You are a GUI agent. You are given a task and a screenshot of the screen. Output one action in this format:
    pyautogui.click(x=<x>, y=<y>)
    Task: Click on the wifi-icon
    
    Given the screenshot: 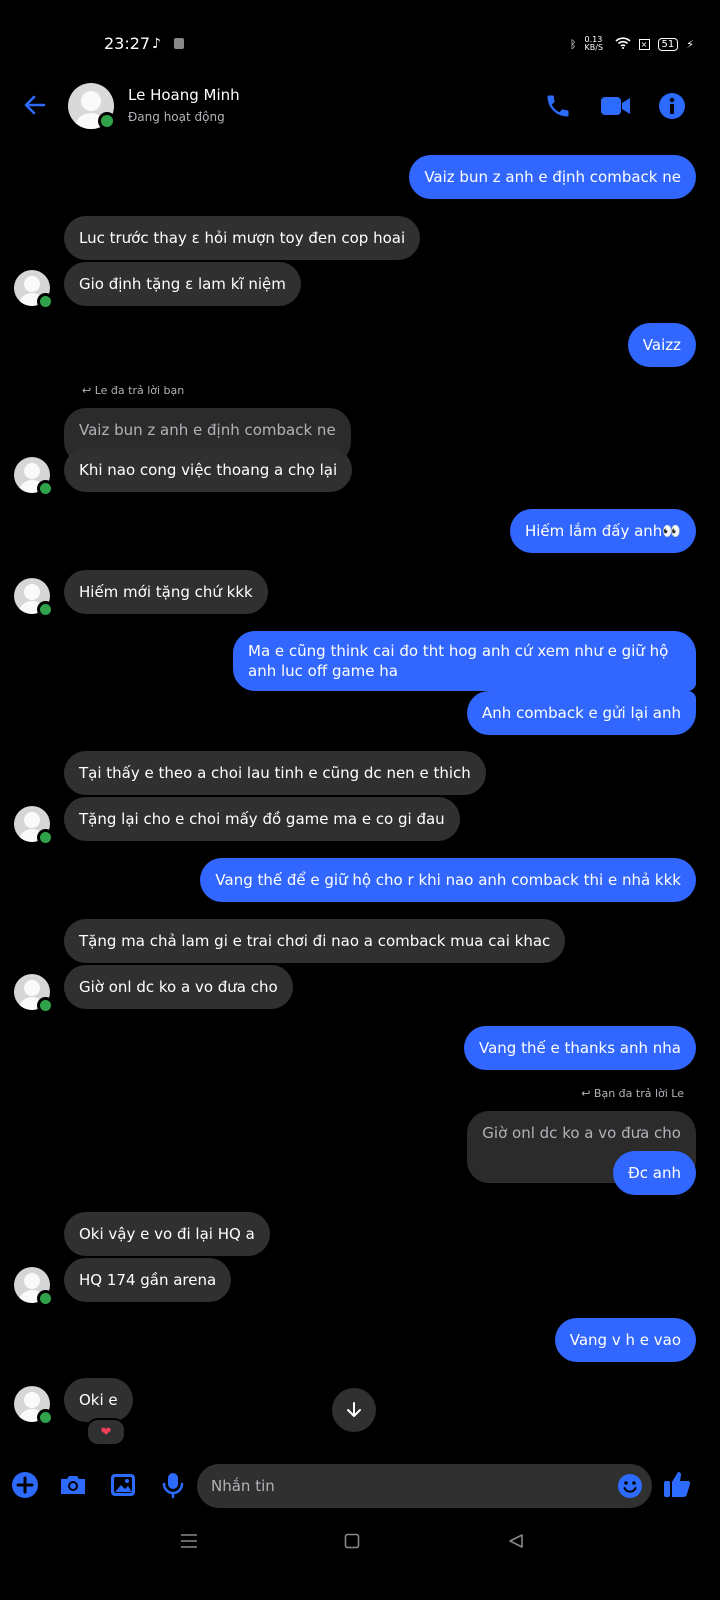 What is the action you would take?
    pyautogui.click(x=622, y=44)
    